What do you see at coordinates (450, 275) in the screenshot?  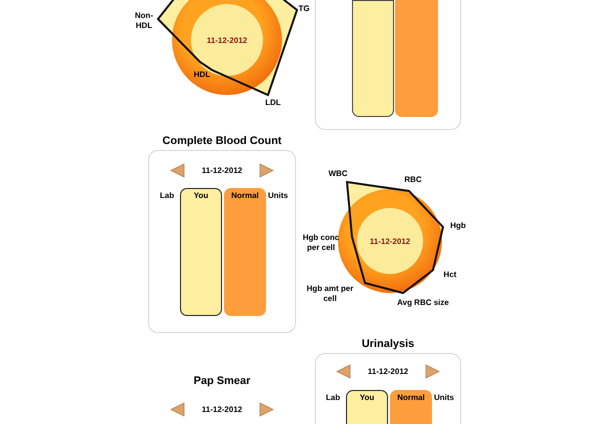 I see `axis-label: Hct` at bounding box center [450, 275].